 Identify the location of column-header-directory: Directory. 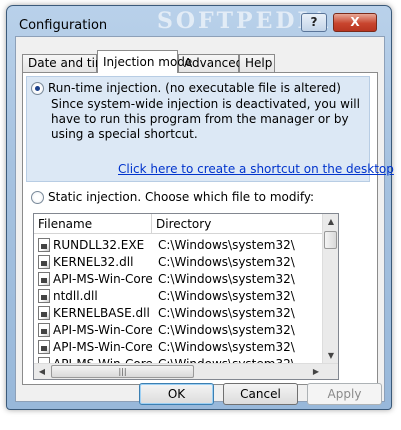
(238, 224).